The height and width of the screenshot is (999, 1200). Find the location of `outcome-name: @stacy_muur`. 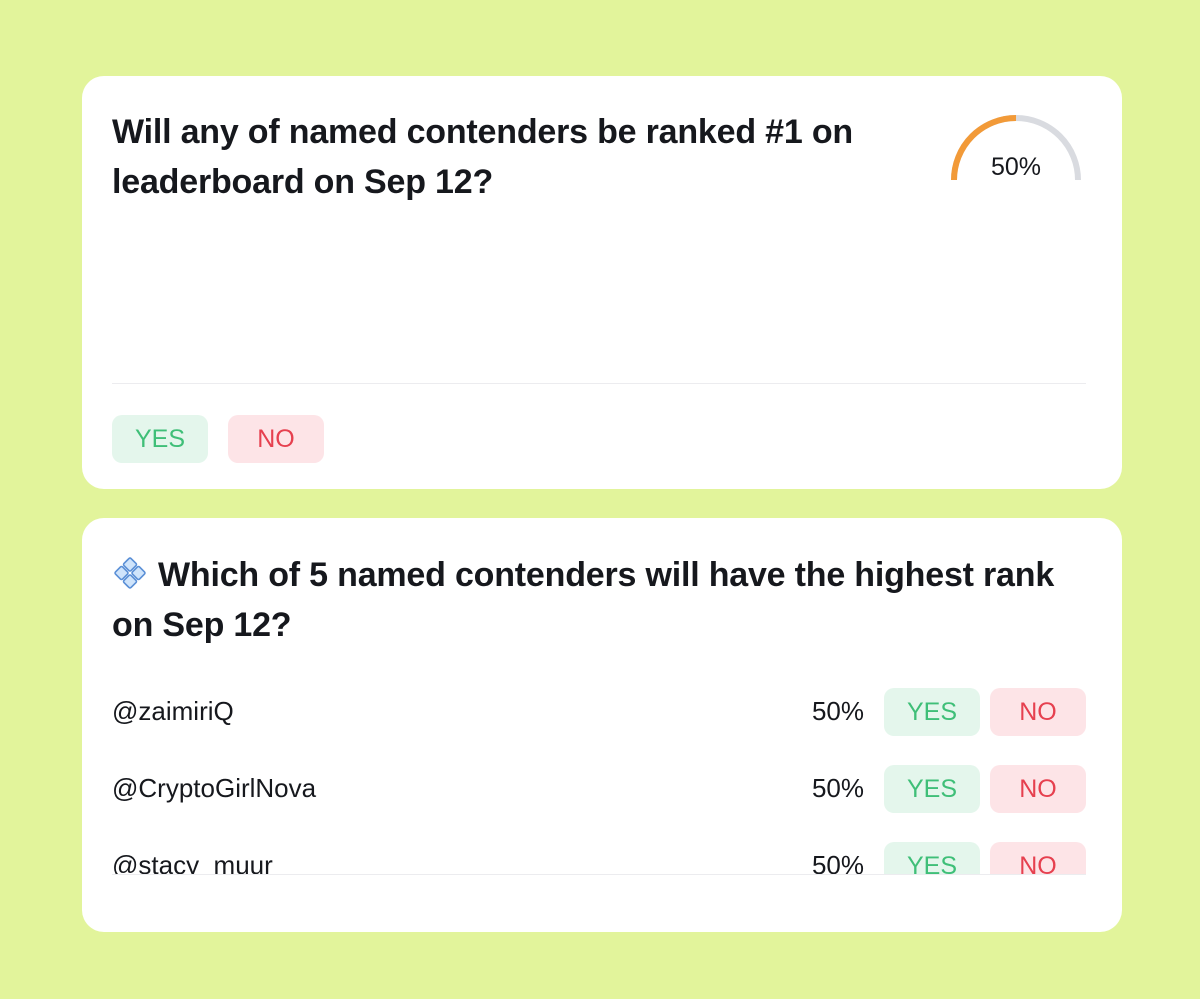

outcome-name: @stacy_muur is located at coordinates (192, 862).